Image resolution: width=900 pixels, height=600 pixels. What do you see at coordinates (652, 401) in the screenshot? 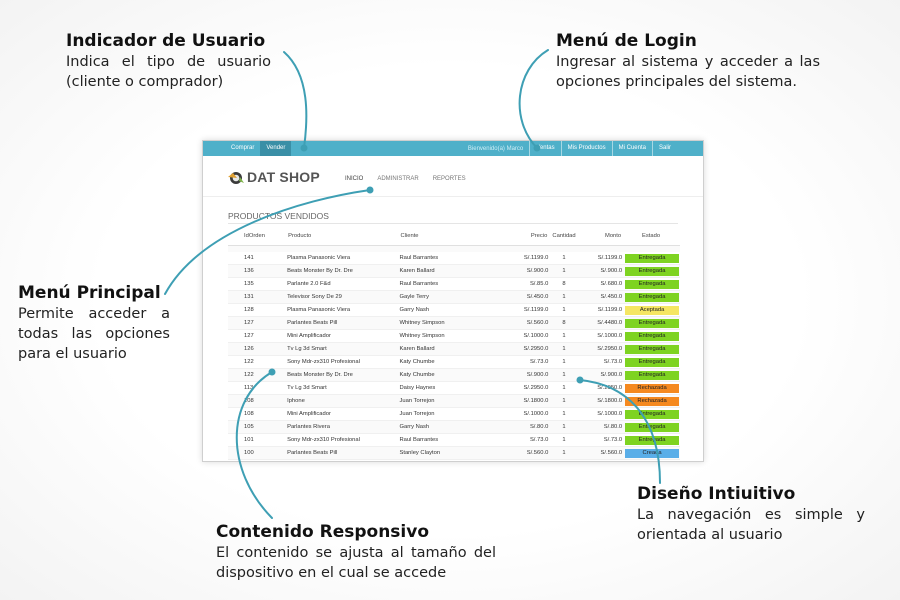
I see `status-badge: Rechazada` at bounding box center [652, 401].